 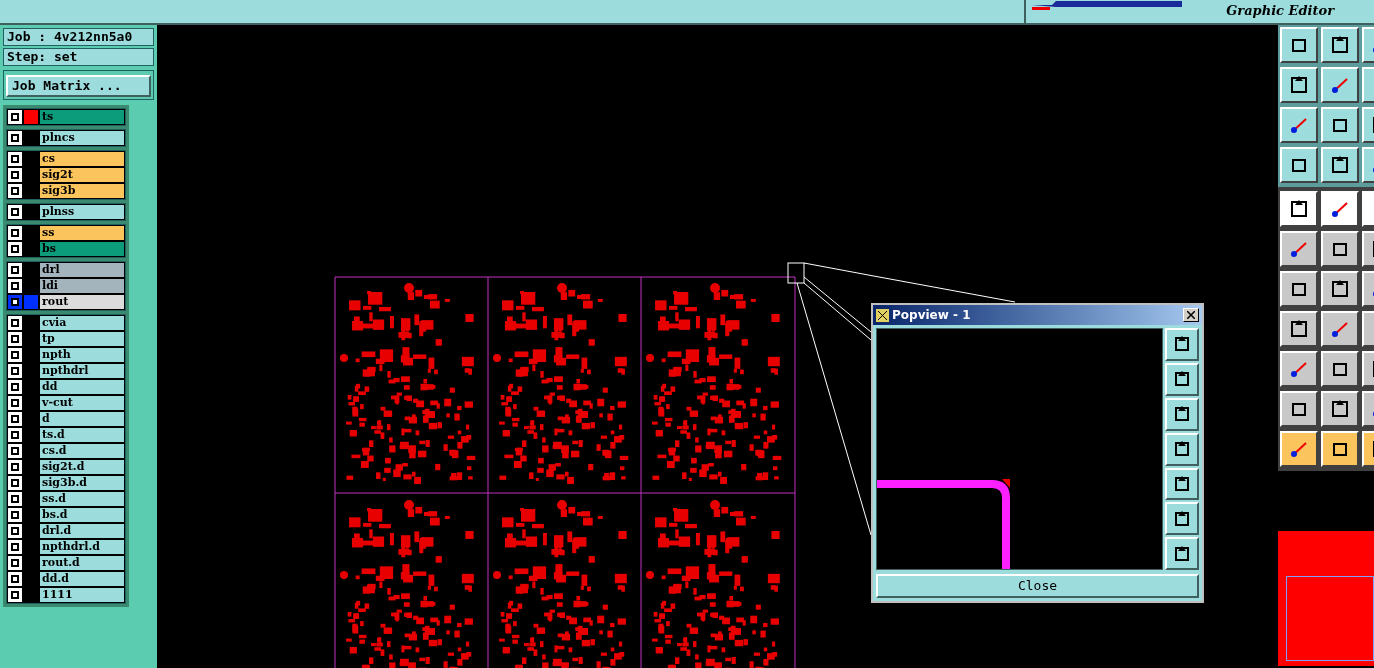 What do you see at coordinates (1280, 10) in the screenshot?
I see `app-subtitle: Graphic Editor` at bounding box center [1280, 10].